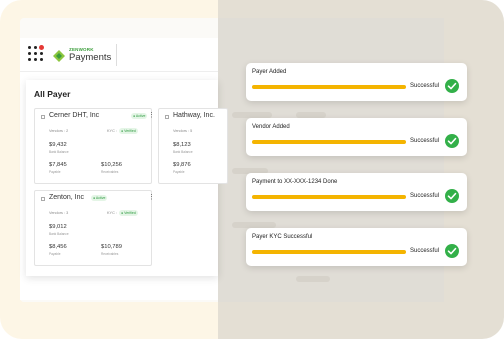 Image resolution: width=504 pixels, height=339 pixels. Describe the element at coordinates (356, 82) in the screenshot. I see `notification-payer-added: Payer Added Successful` at that location.